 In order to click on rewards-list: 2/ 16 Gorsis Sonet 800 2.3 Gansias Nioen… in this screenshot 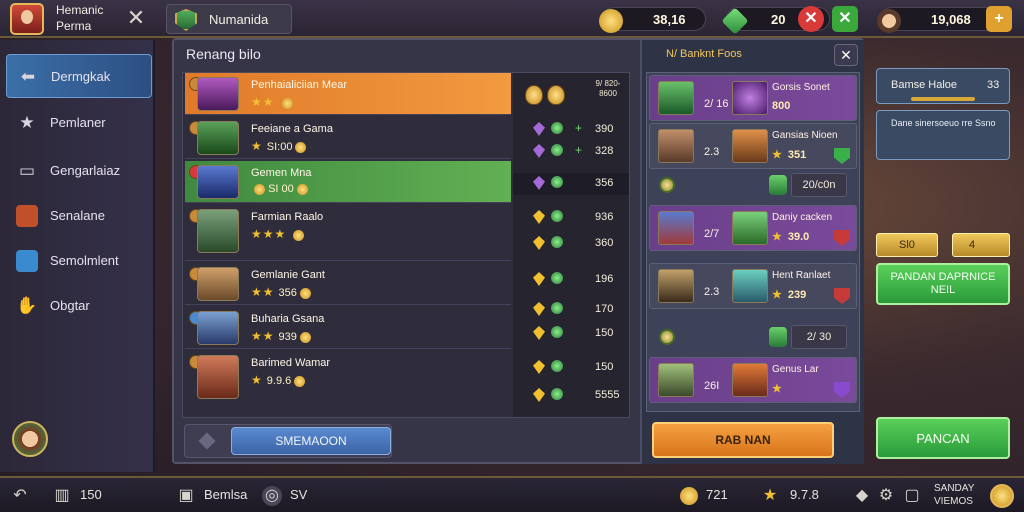, I will do `click(753, 242)`.